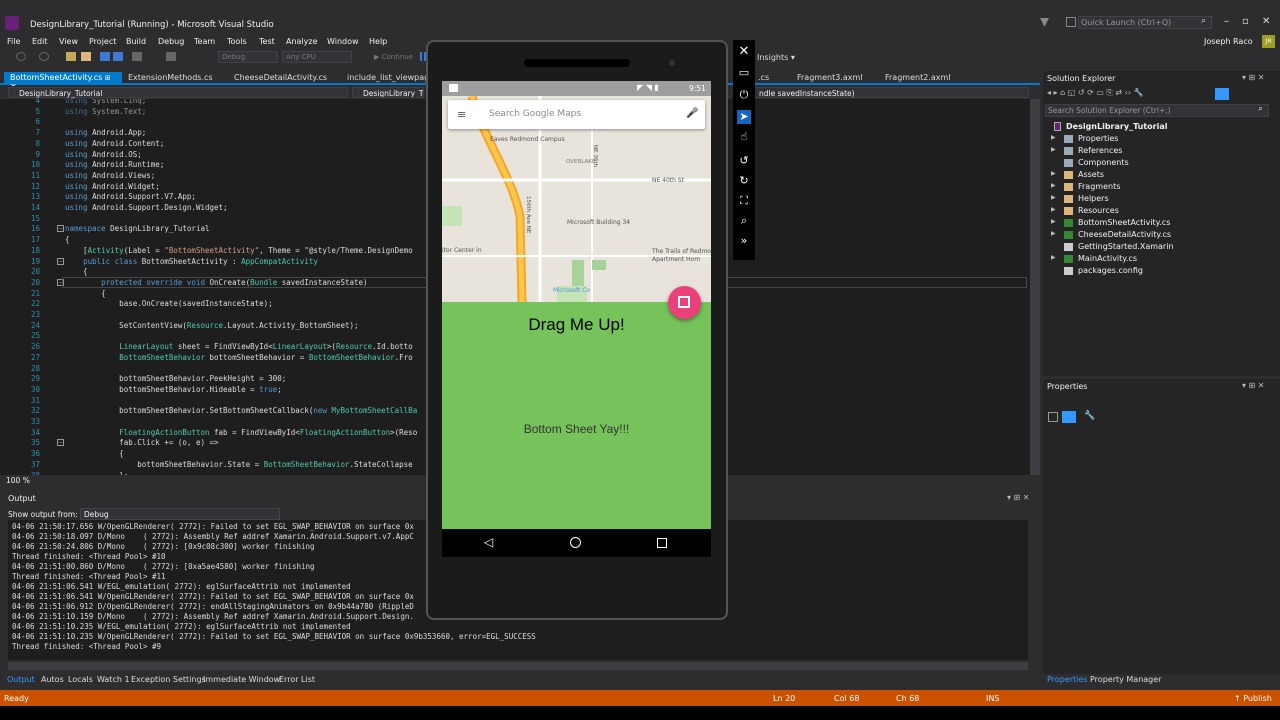  I want to click on insights-dropdown: Insights ▾, so click(776, 57).